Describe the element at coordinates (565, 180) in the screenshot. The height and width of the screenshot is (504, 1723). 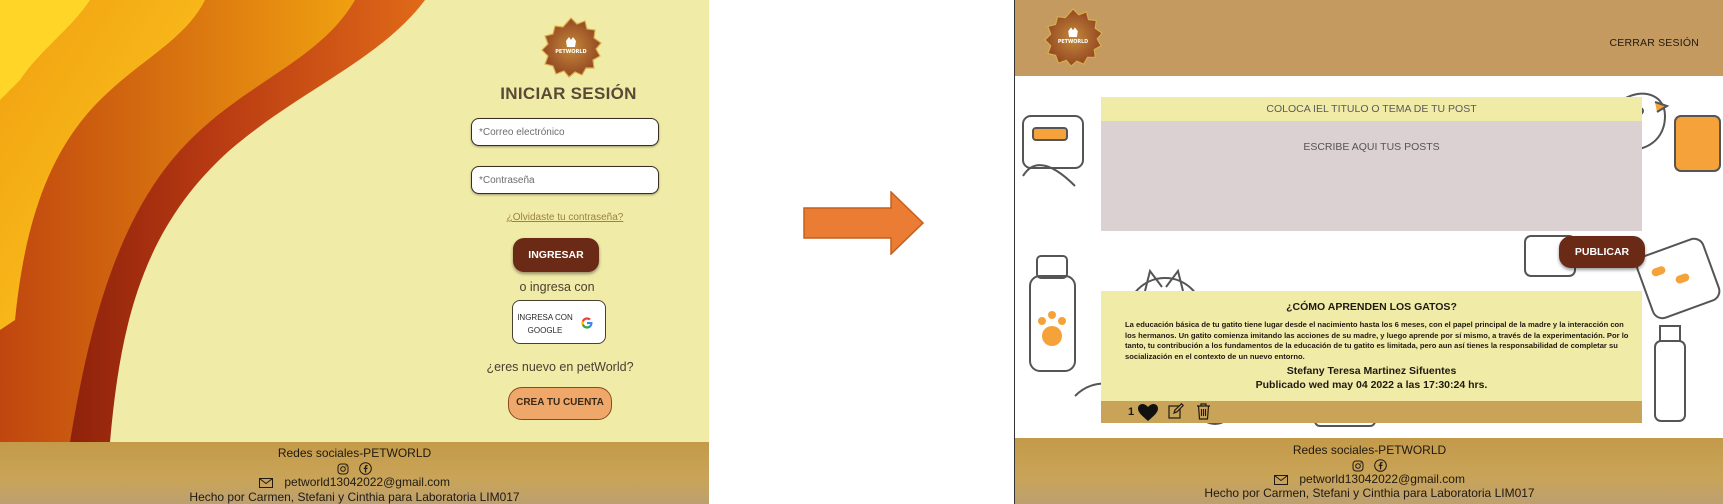
I see `password-field` at that location.